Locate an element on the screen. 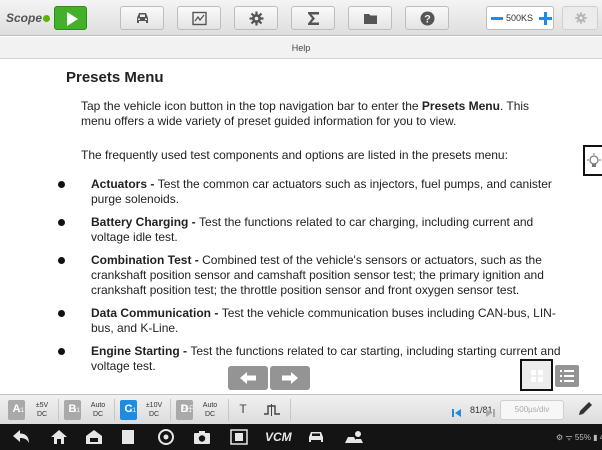 This screenshot has width=602, height=450. channel-c-button: Cx1 is located at coordinates (128, 410).